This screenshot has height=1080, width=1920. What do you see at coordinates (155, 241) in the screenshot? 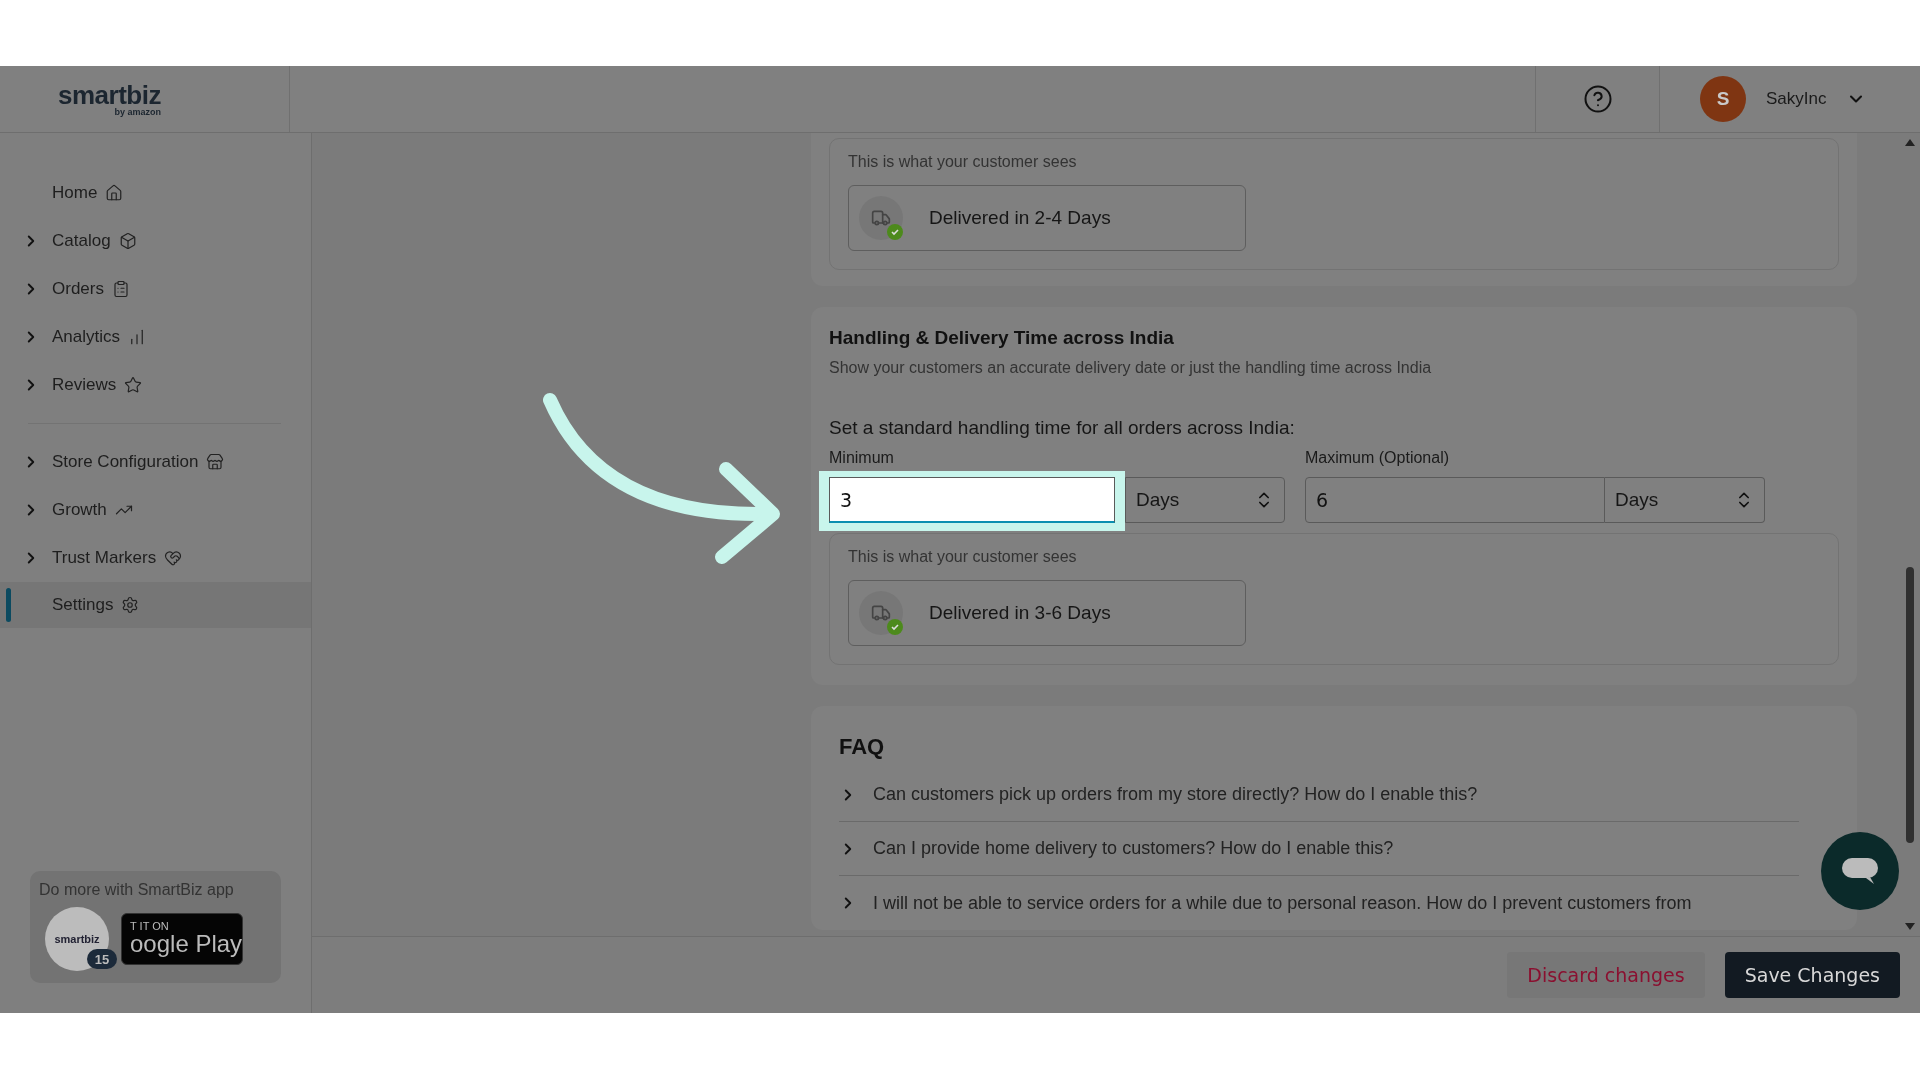
I see `nav-item: Catalog` at bounding box center [155, 241].